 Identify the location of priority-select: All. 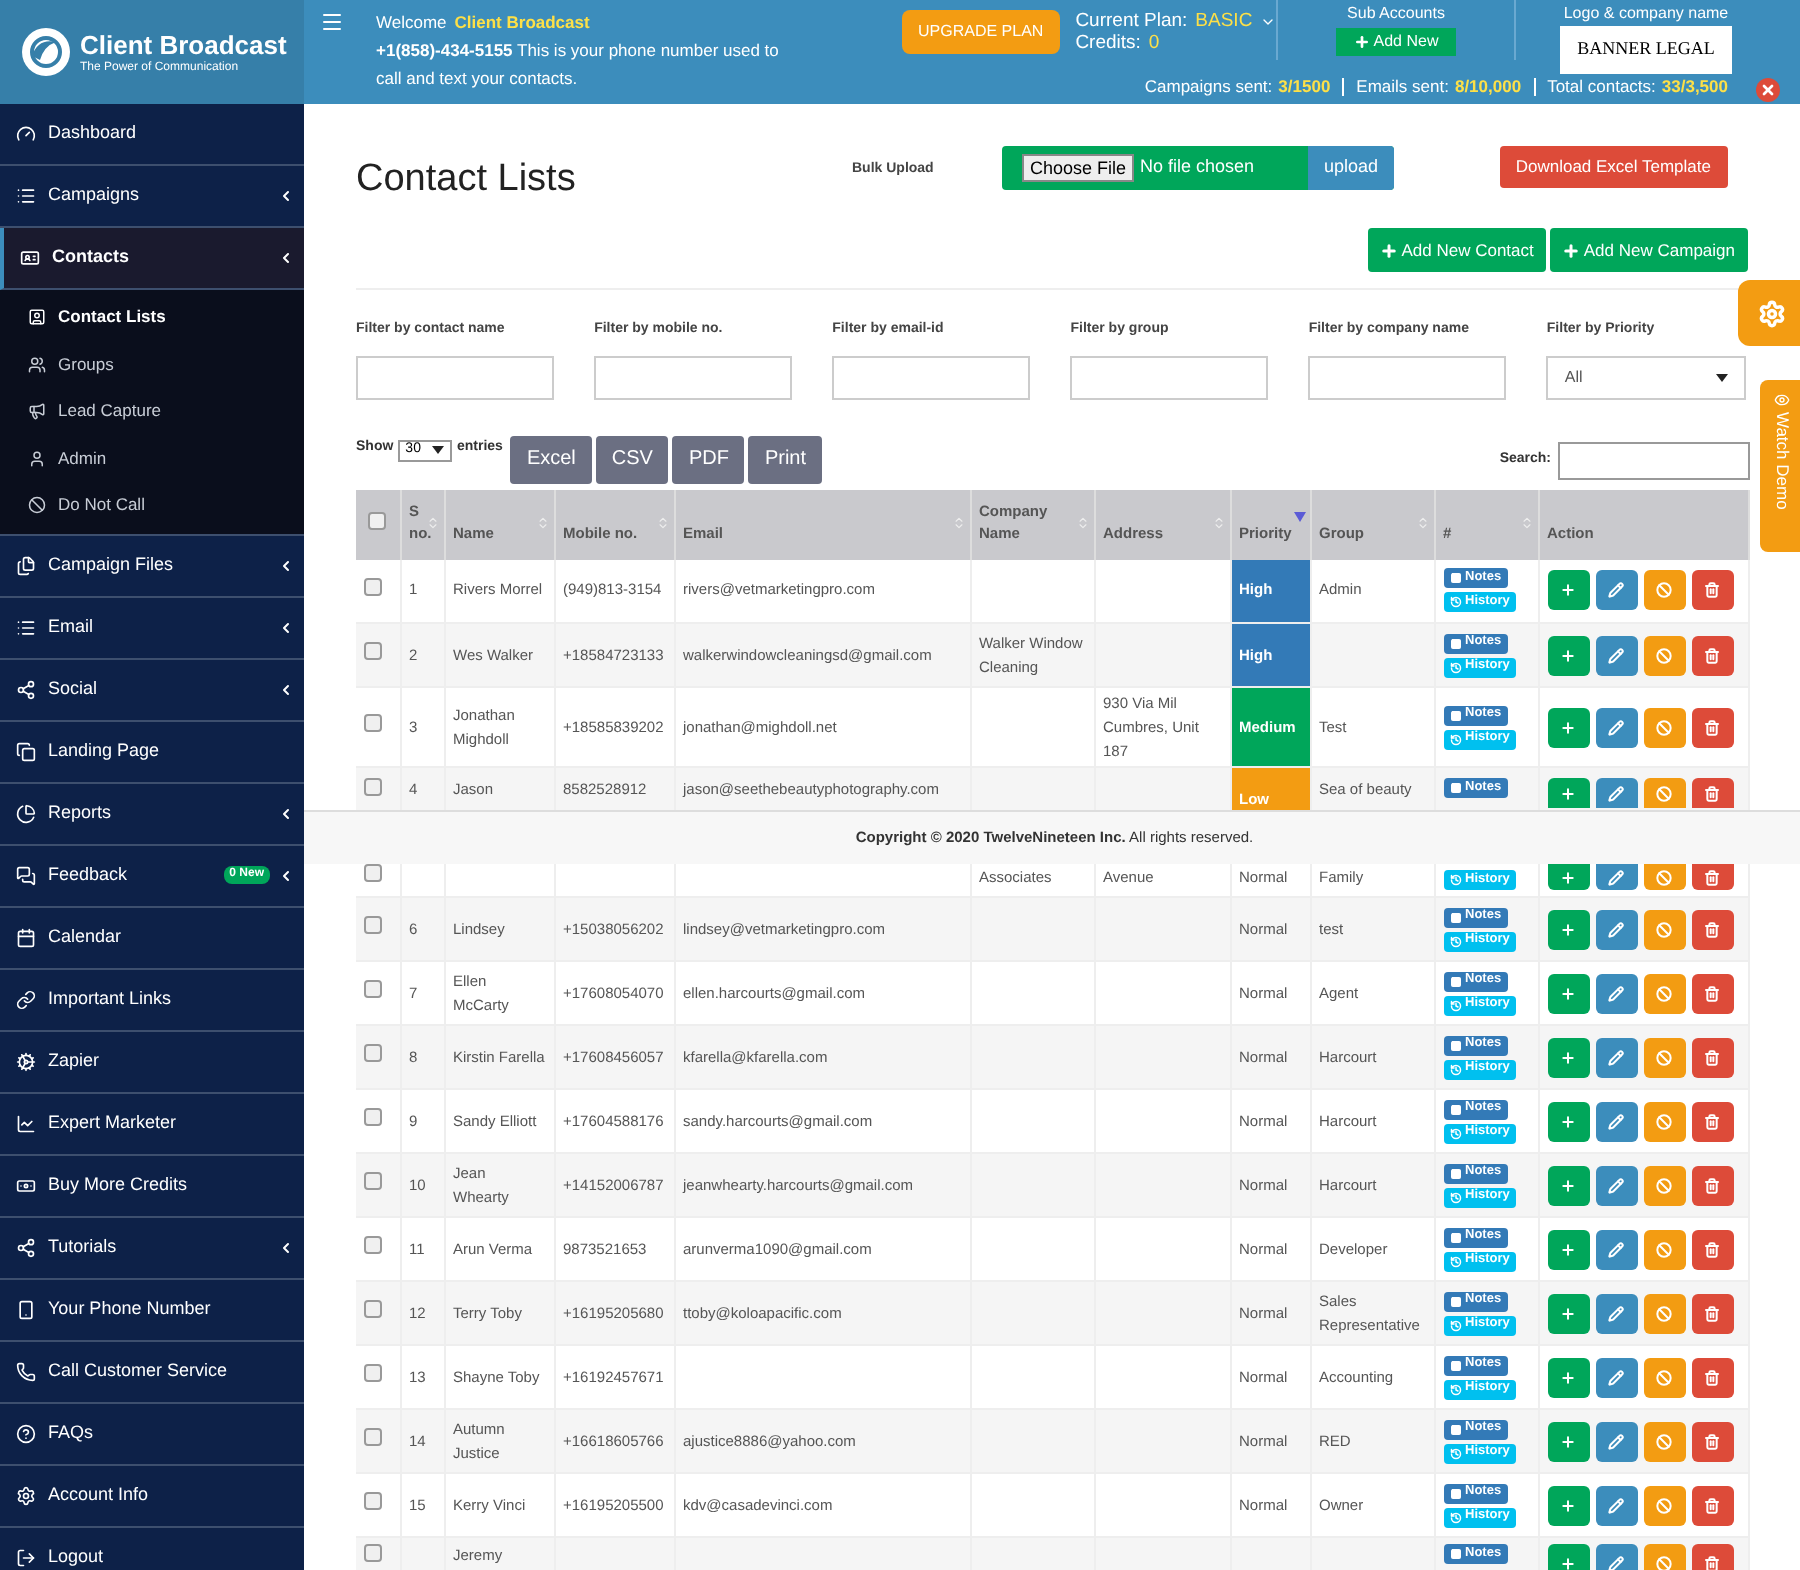
(1645, 377).